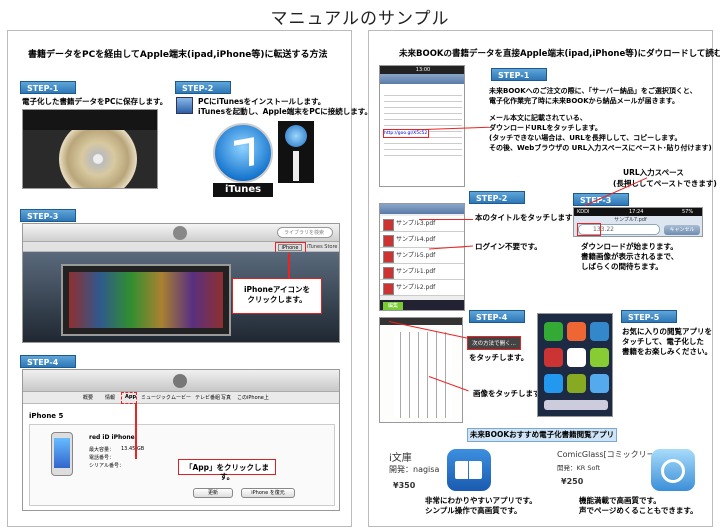  I want to click on url-input-highlight, so click(589, 229).